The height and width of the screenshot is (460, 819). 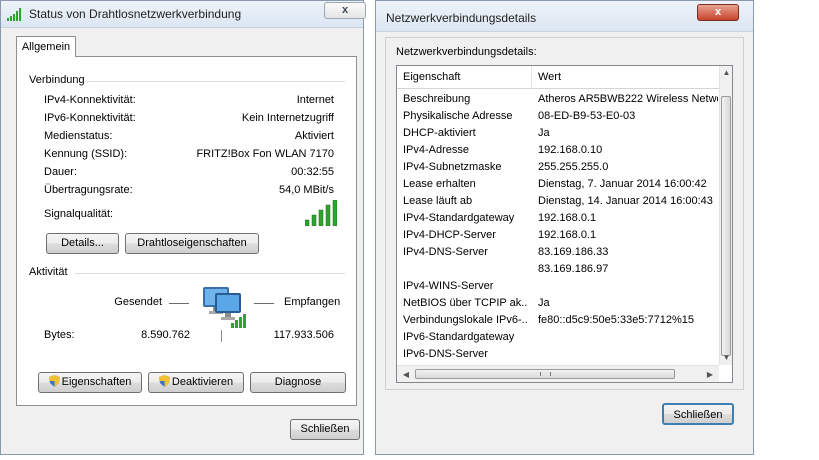 What do you see at coordinates (710, 374) in the screenshot?
I see `scroll-right-icon: ▶` at bounding box center [710, 374].